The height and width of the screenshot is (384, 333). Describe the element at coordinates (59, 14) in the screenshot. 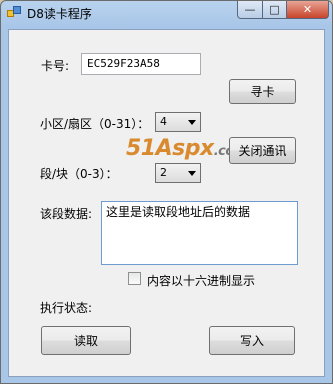

I see `window-title: D8读卡程序` at that location.